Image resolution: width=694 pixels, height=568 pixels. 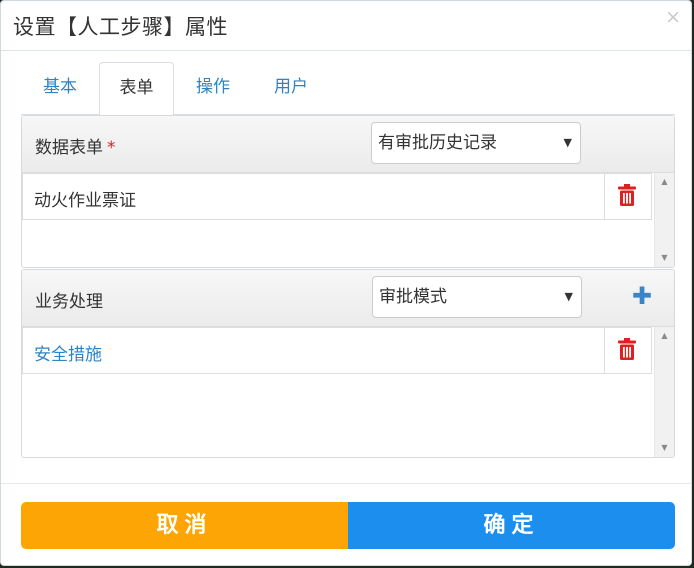 I want to click on data-form-label: 数据表单 *, so click(x=75, y=145).